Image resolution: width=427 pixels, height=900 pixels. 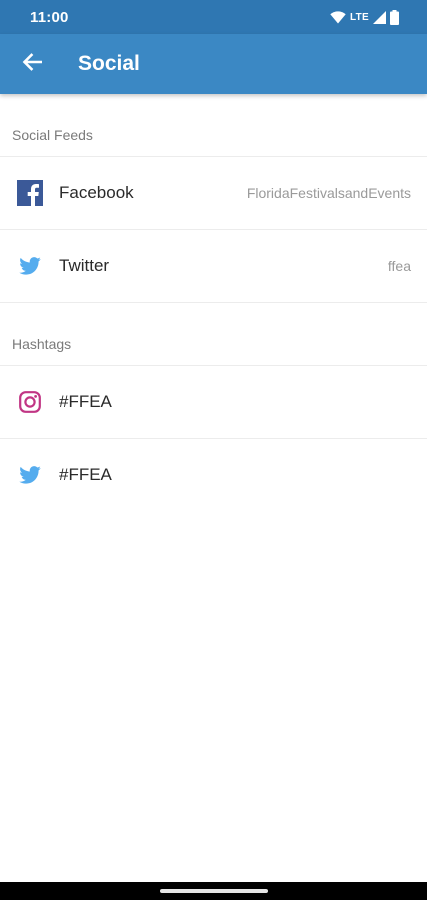 What do you see at coordinates (52, 135) in the screenshot?
I see `section-header-social-feeds: Social Feeds` at bounding box center [52, 135].